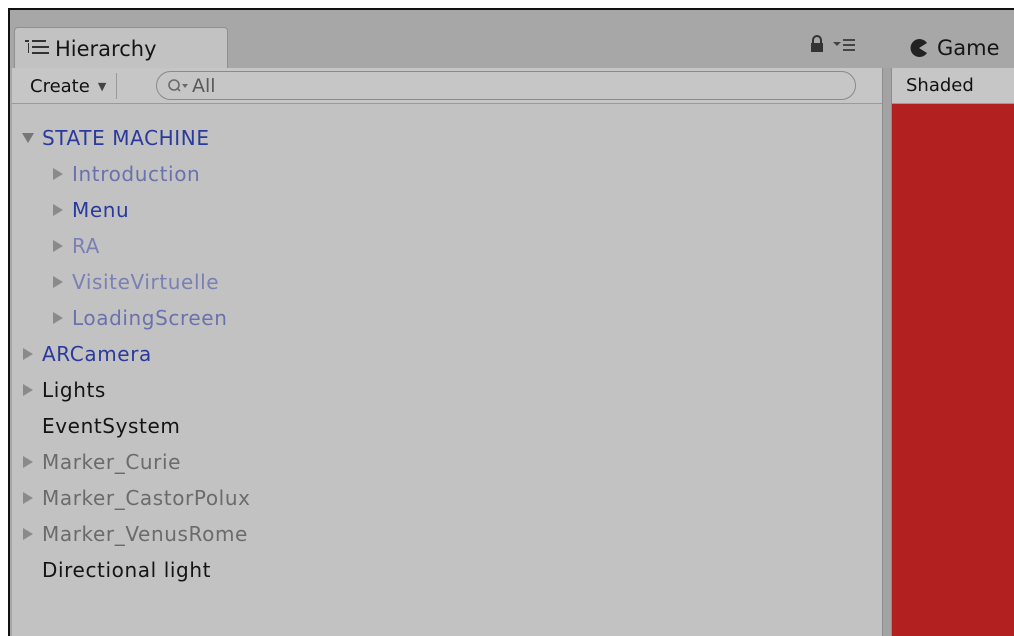 Image resolution: width=1014 pixels, height=636 pixels. I want to click on tree-item: LoadingScreen, so click(138, 318).